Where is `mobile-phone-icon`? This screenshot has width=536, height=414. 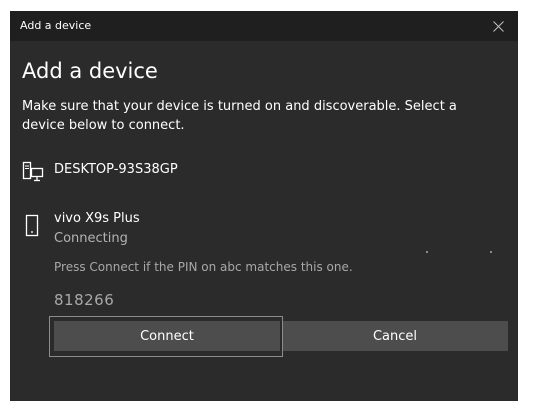
mobile-phone-icon is located at coordinates (32, 225).